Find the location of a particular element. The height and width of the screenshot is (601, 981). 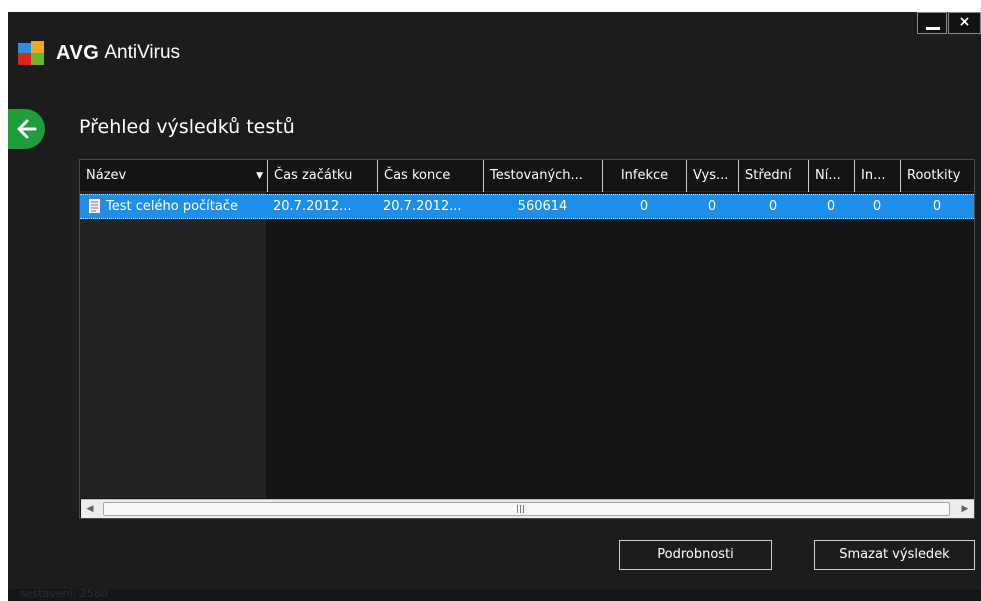

back-button is located at coordinates (26, 129).